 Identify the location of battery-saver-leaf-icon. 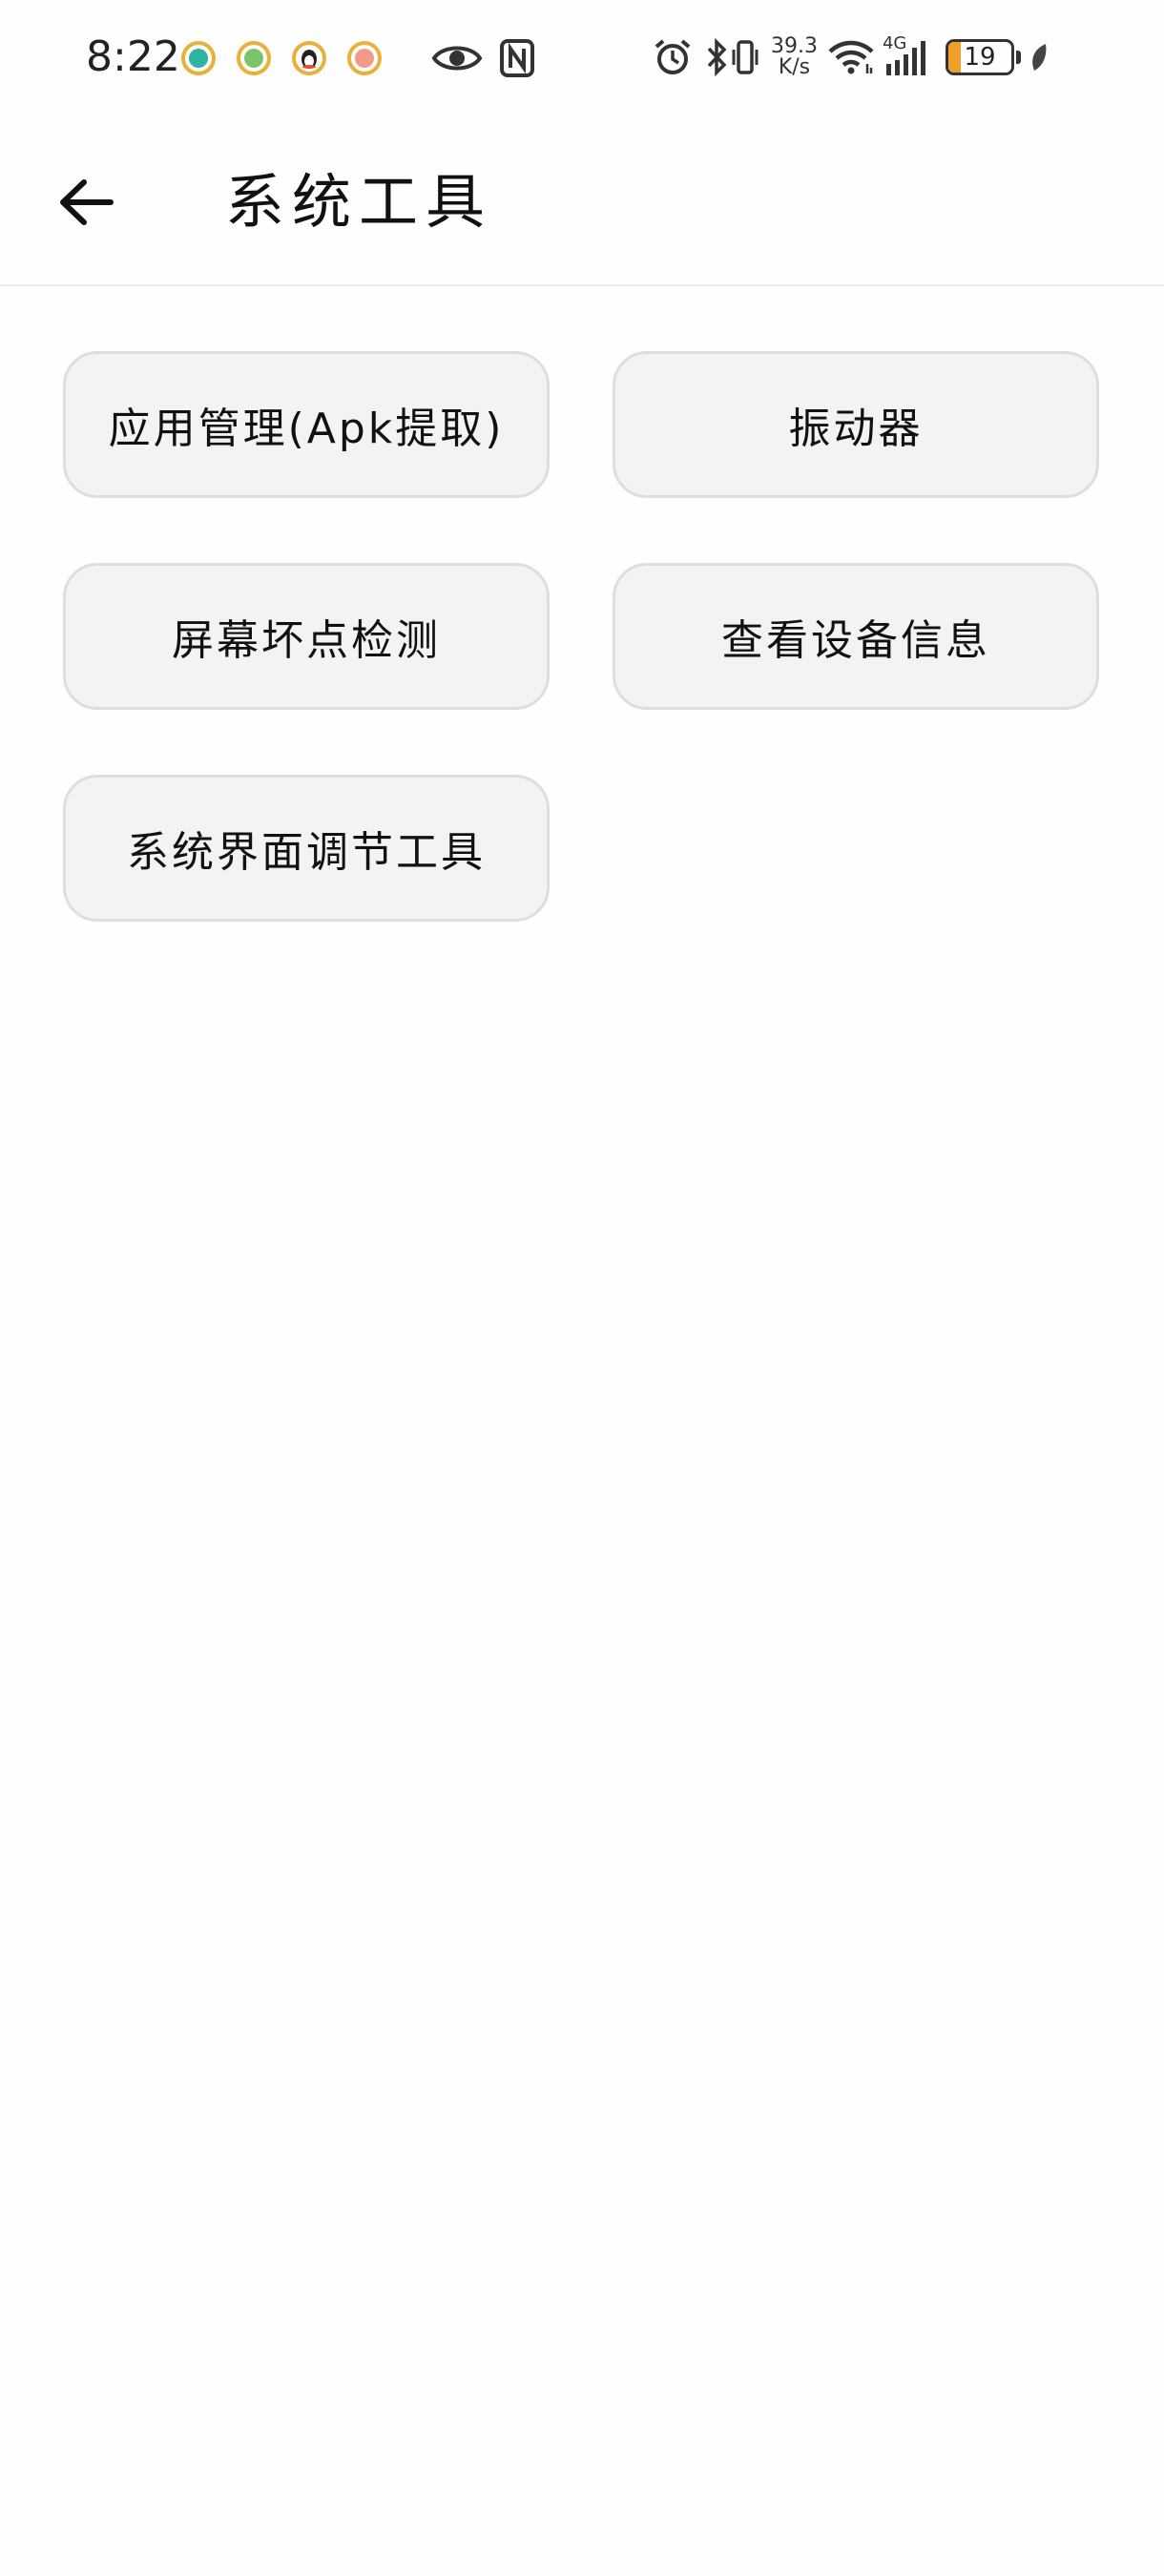
(1040, 57).